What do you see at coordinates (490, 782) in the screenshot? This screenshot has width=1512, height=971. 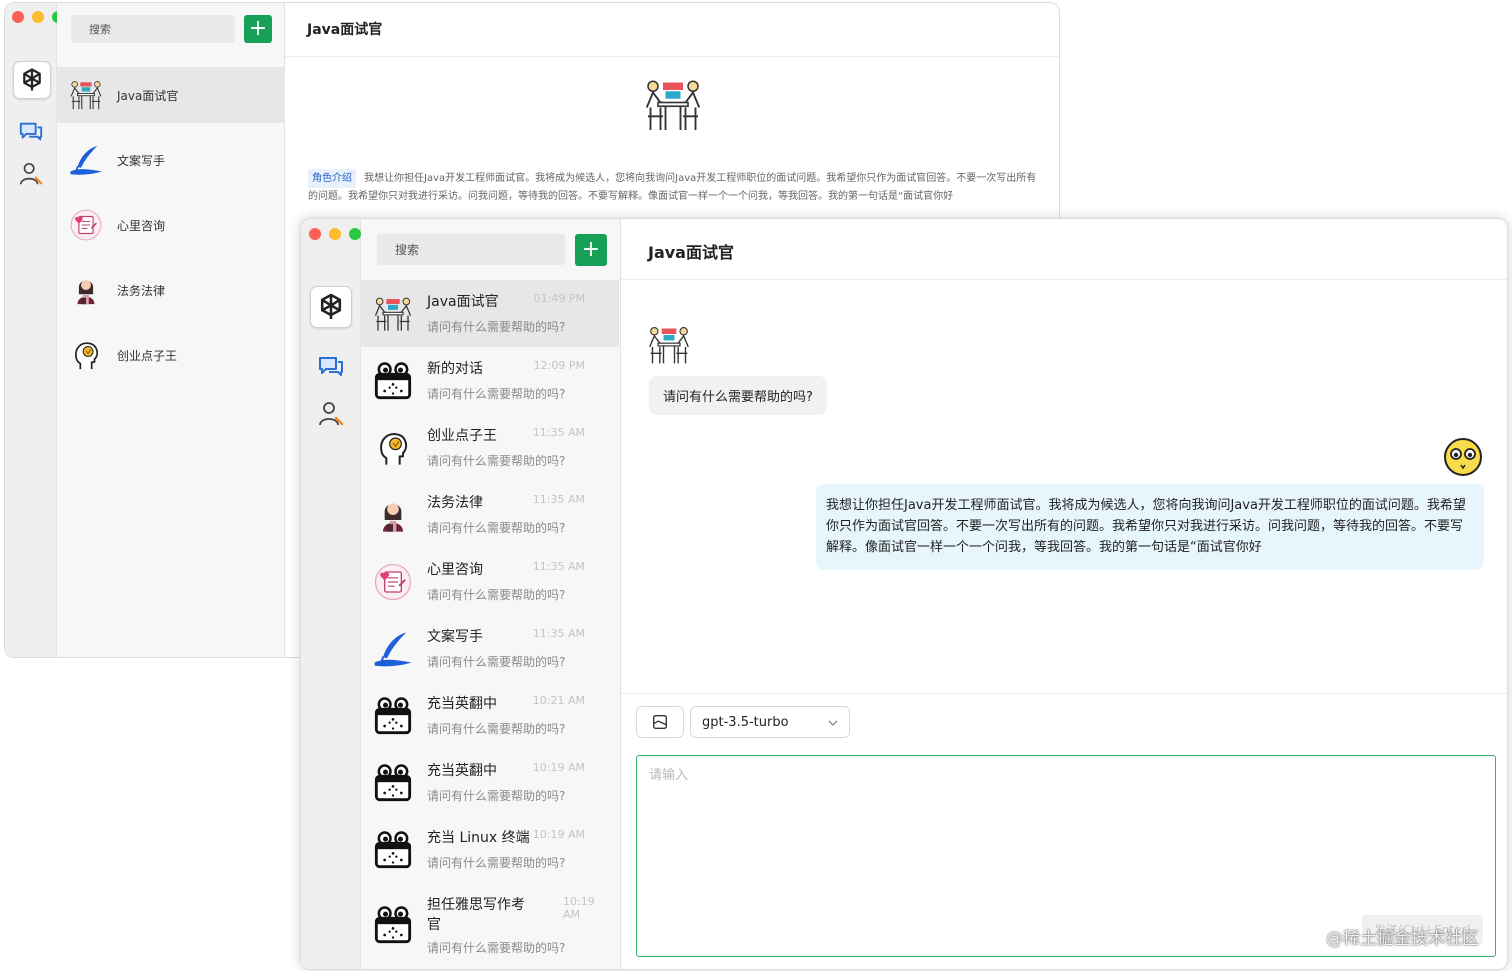 I see `conversation-item: 充当英翻中 10:19 AM 请问有什么需要帮助的吗?` at bounding box center [490, 782].